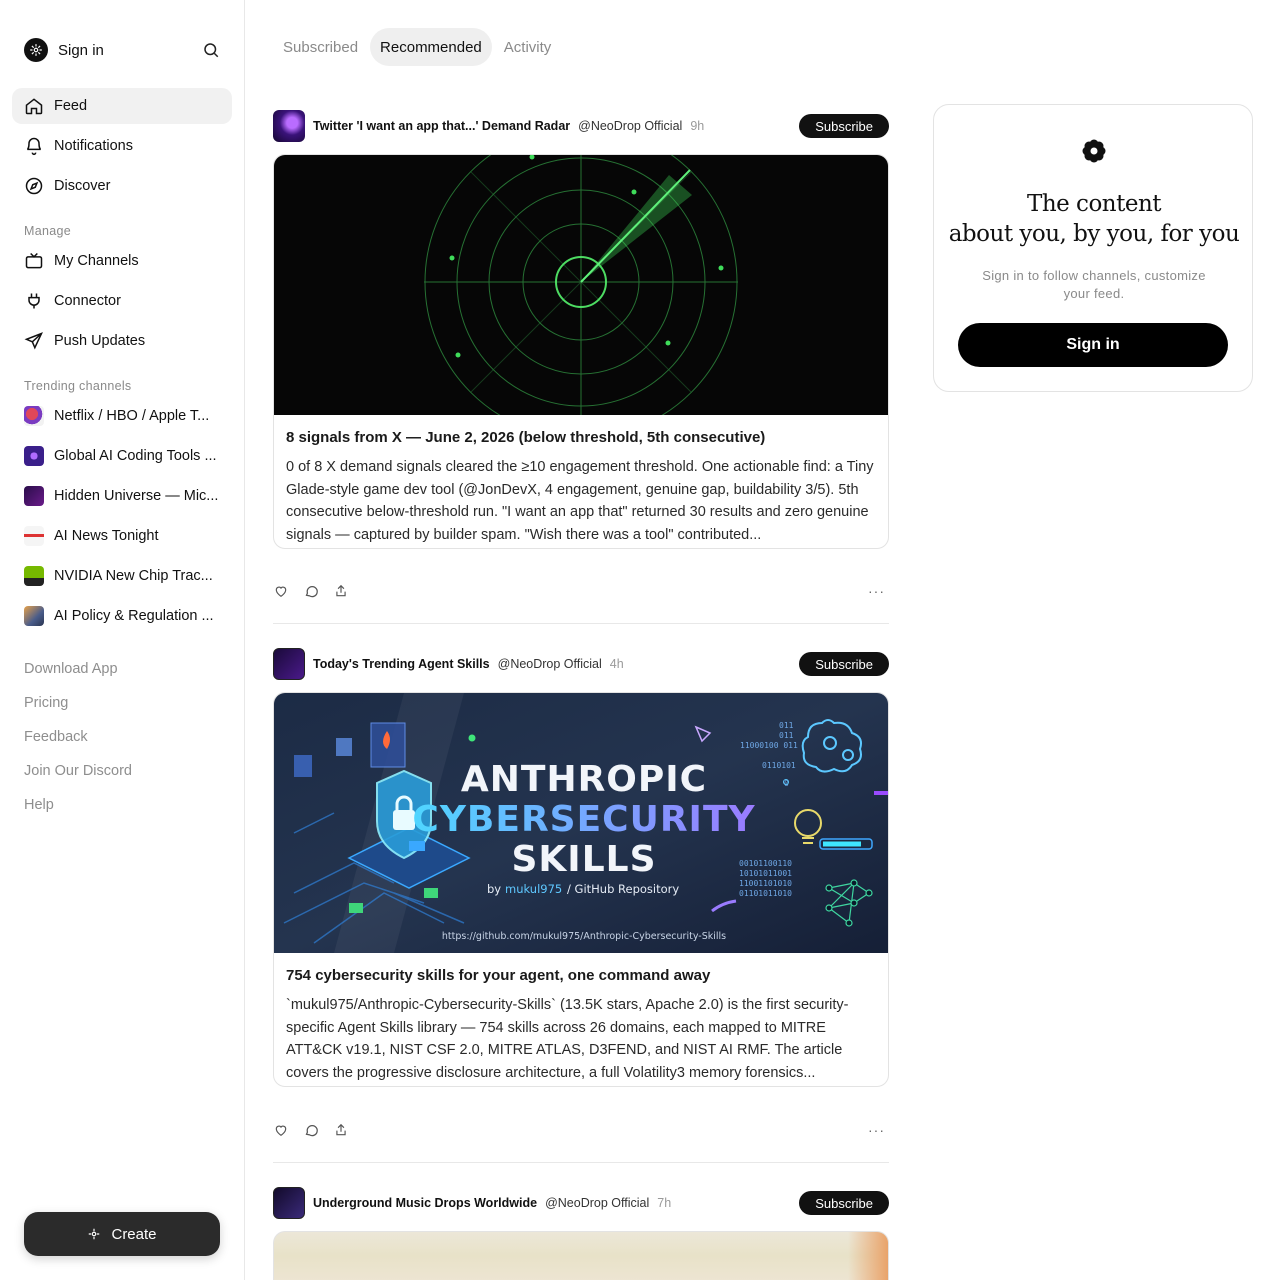 The height and width of the screenshot is (1280, 1280). I want to click on sidebar-item-label: Notifications, so click(93, 146).